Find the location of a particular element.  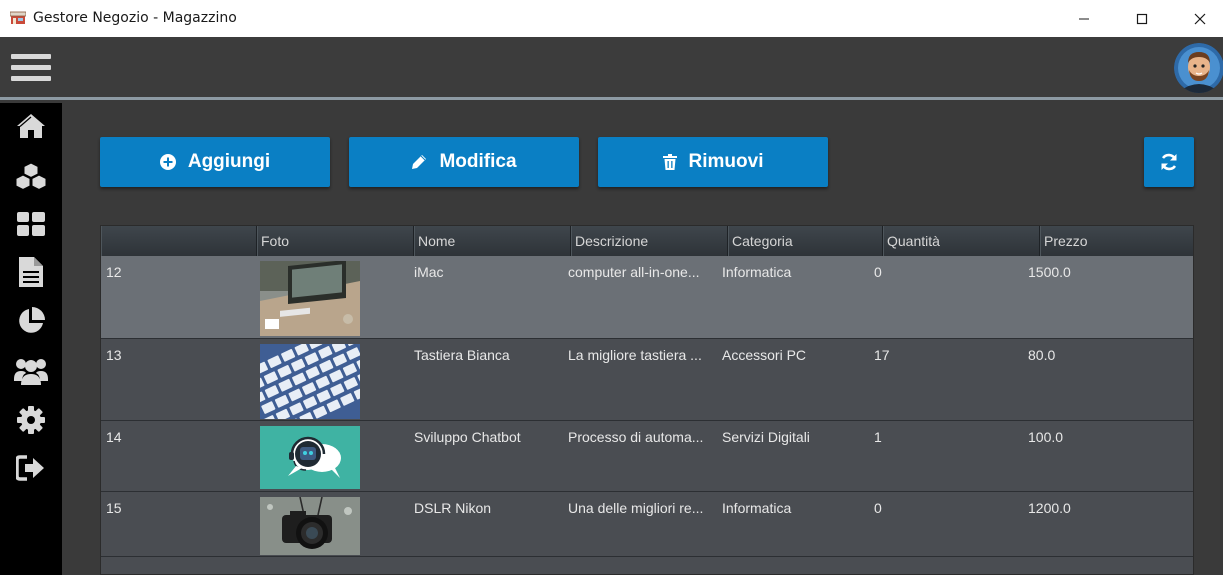

cell-price: 1500.0 is located at coordinates (1049, 272).